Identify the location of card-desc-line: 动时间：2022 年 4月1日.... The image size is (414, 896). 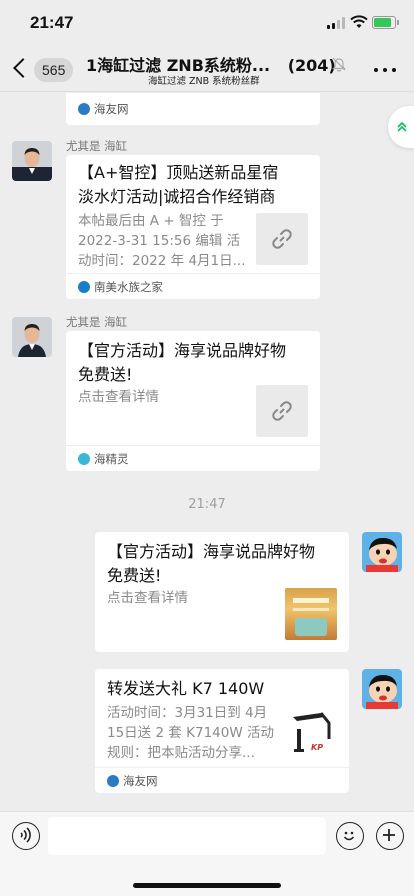
(162, 261).